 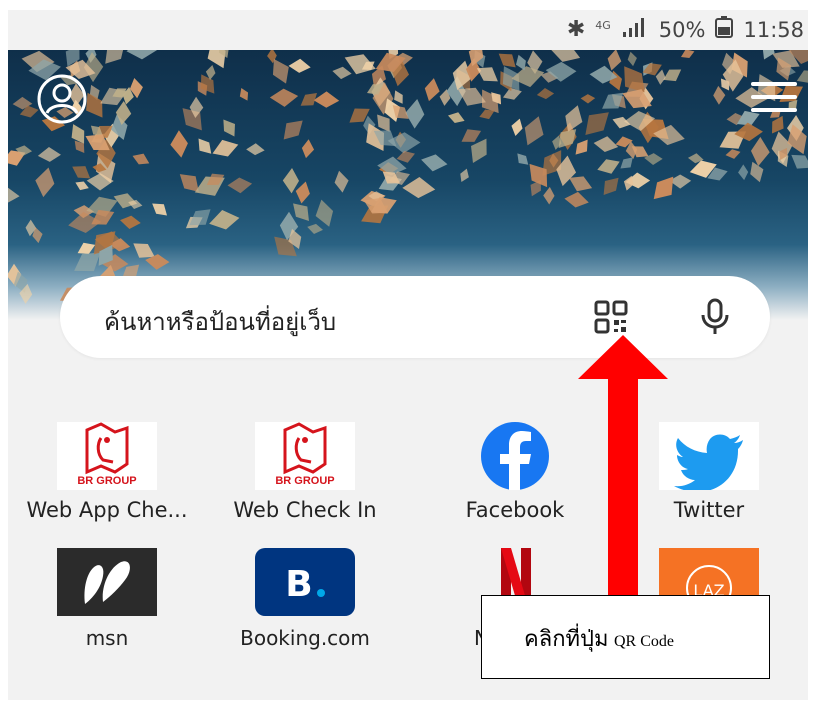 What do you see at coordinates (220, 321) in the screenshot?
I see `search-placeholder: ค้นหาหรือป้อนที่อยู่เว็บ` at bounding box center [220, 321].